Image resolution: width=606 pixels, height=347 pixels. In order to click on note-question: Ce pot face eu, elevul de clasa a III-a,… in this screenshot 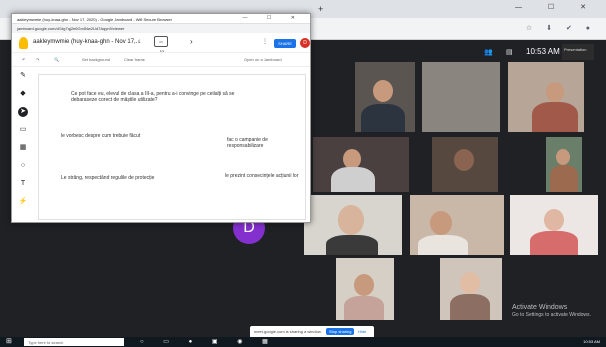, I will do `click(161, 97)`.